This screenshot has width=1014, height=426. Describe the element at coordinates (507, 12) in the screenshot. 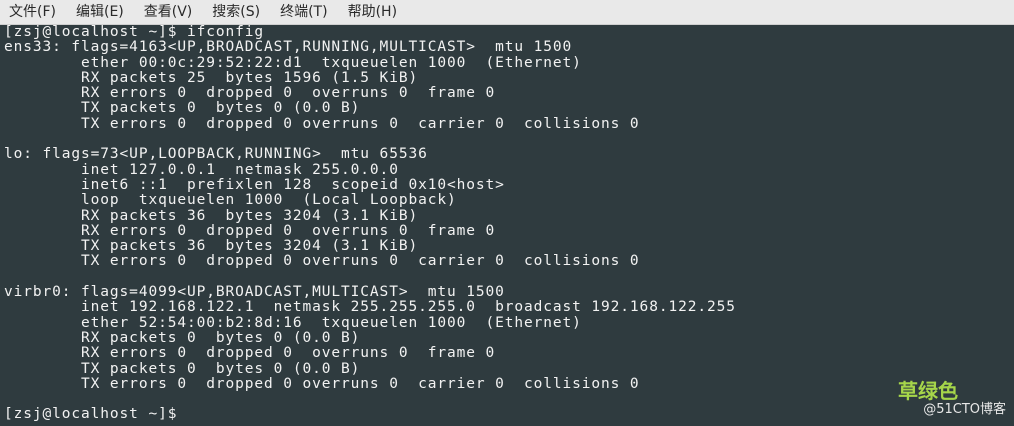

I see `menu-bar: 文件(F) 编辑(E) 查看(V) 搜索(S) 终端(T) 帮助(H)` at that location.